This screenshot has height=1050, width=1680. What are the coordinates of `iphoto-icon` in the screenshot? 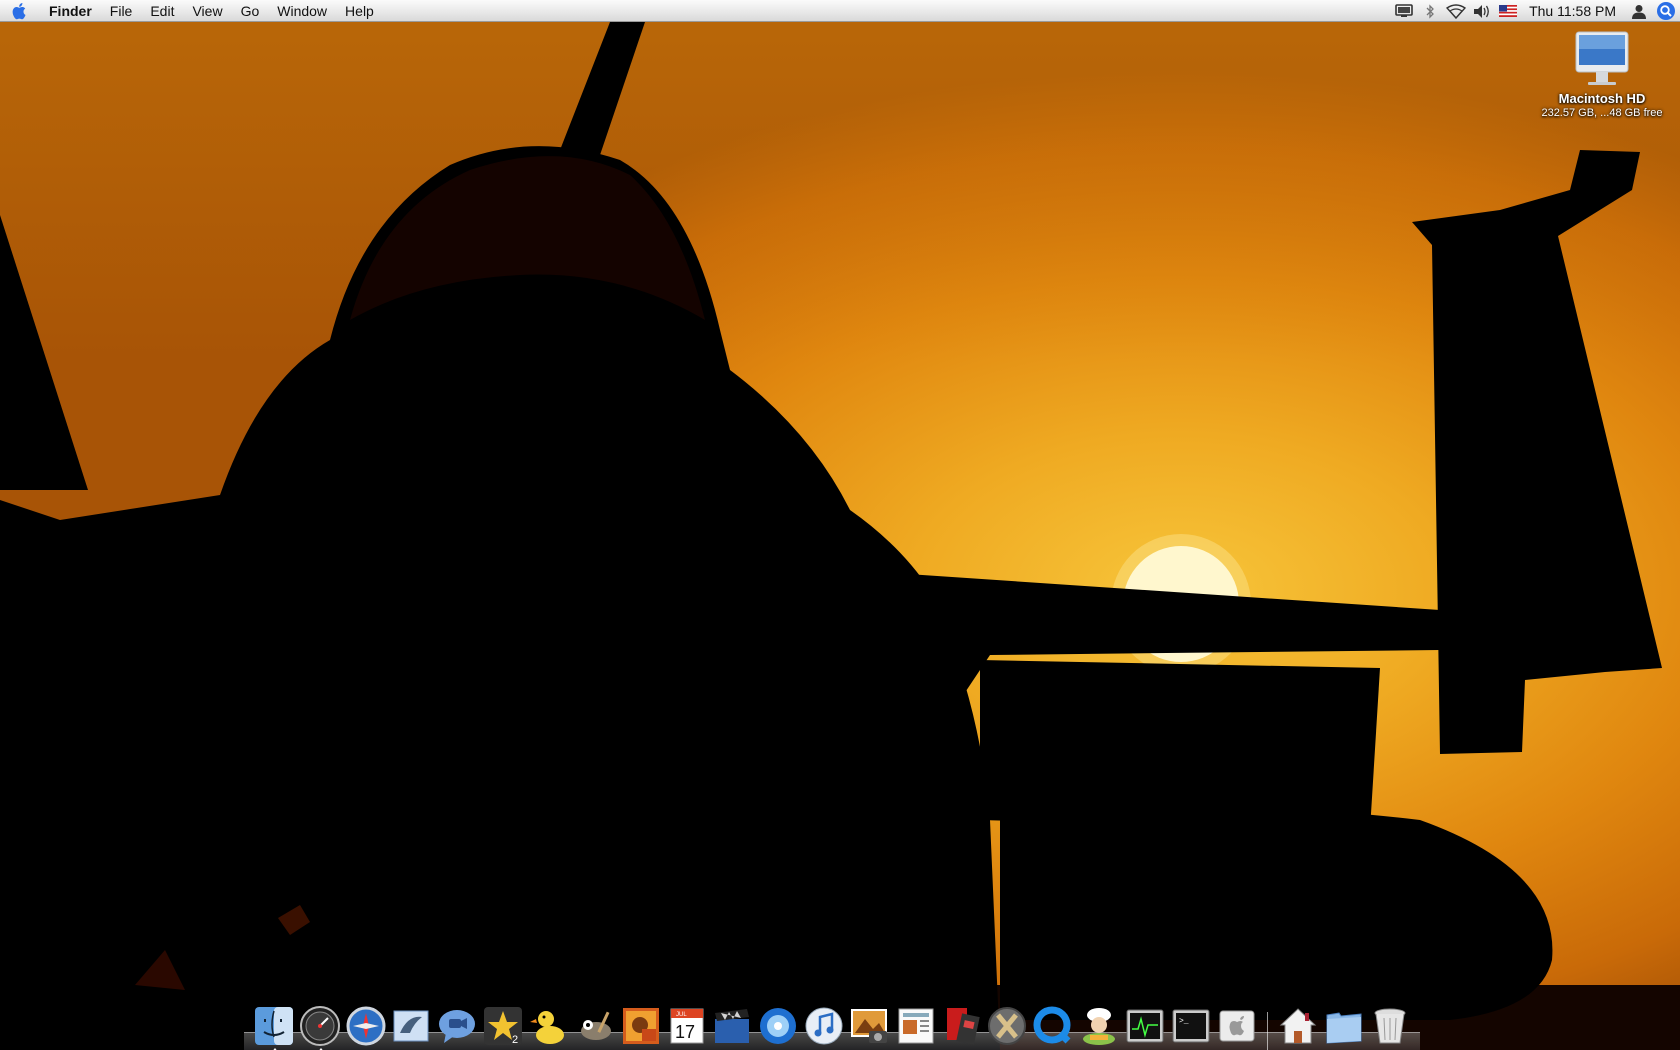 It's located at (868, 1026).